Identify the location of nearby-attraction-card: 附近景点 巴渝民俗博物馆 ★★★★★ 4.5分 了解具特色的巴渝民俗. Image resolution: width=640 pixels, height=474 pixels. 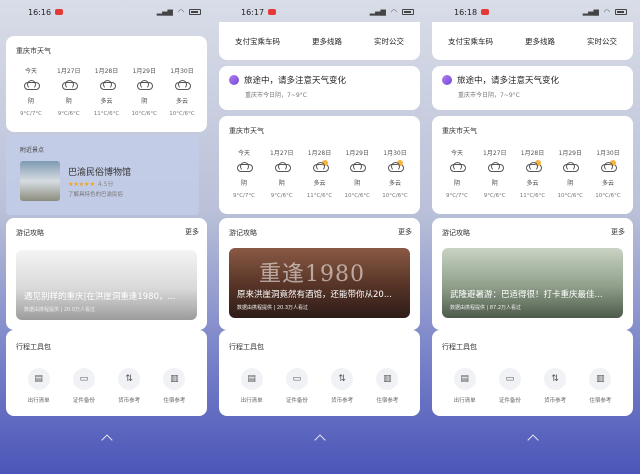
(102, 175).